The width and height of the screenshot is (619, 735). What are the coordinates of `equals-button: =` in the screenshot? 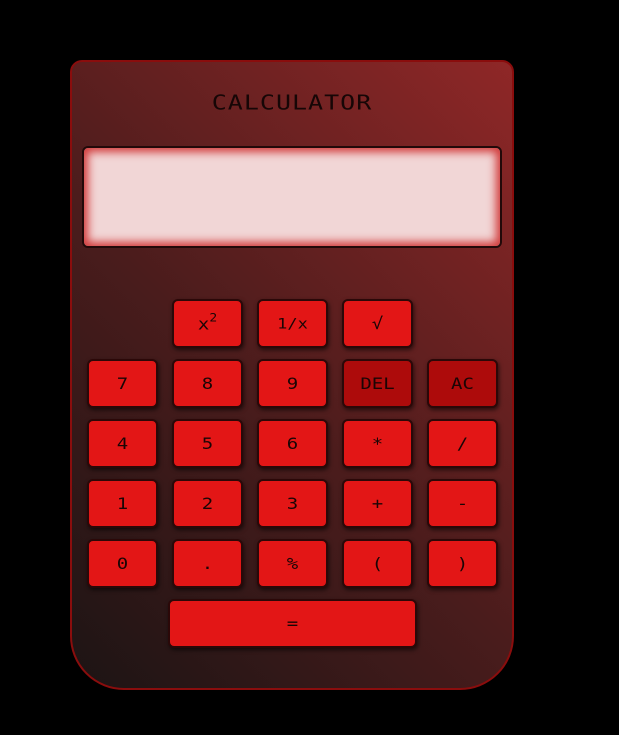 It's located at (292, 623).